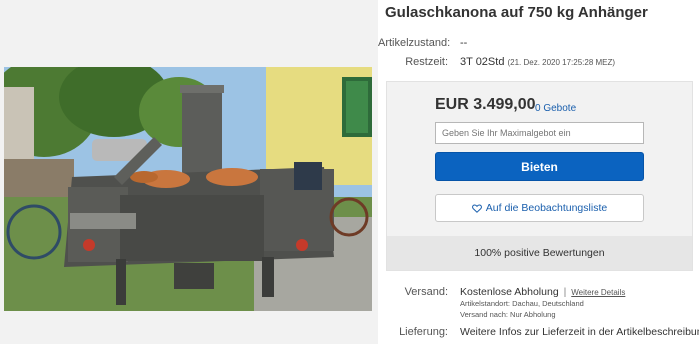  What do you see at coordinates (485, 104) in the screenshot?
I see `current-price: EUR 3.499,00` at bounding box center [485, 104].